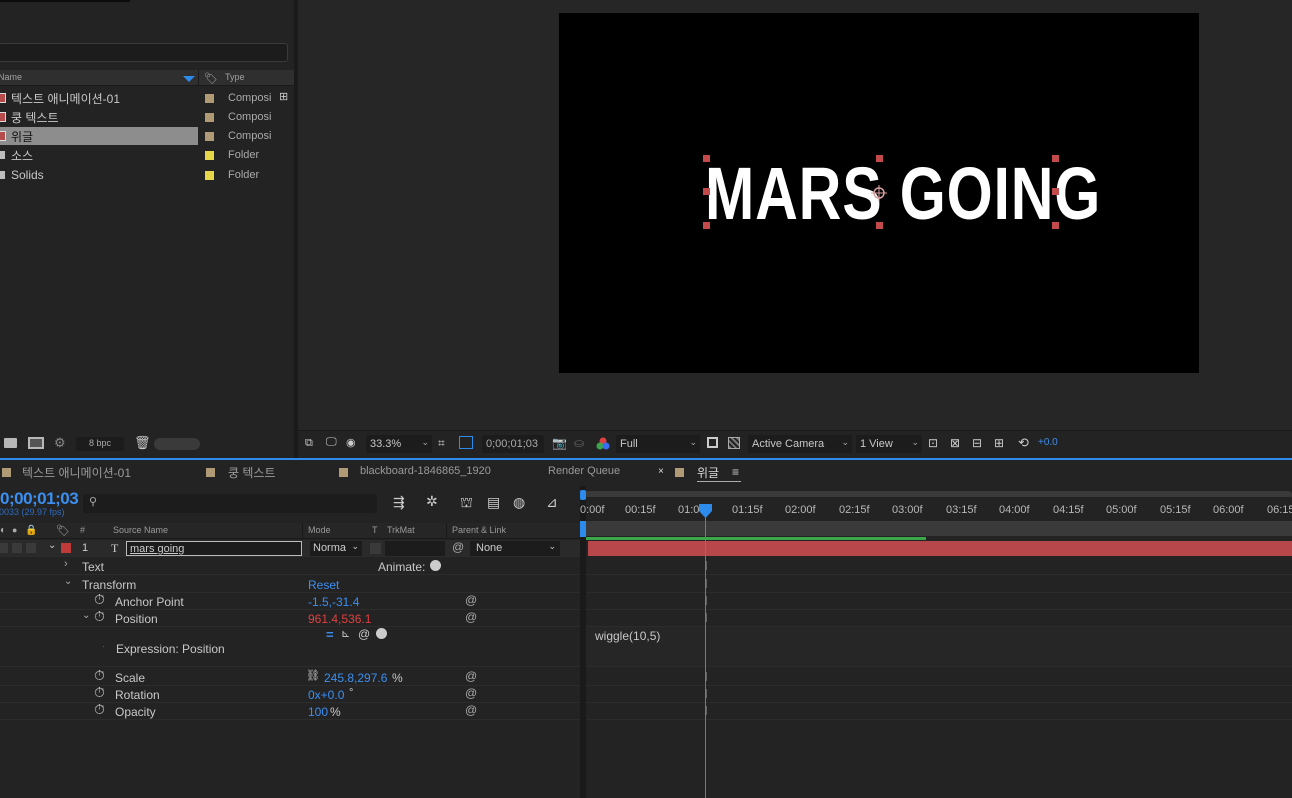 This screenshot has width=1292, height=798. I want to click on track-matte-column: TrkMat, so click(401, 530).